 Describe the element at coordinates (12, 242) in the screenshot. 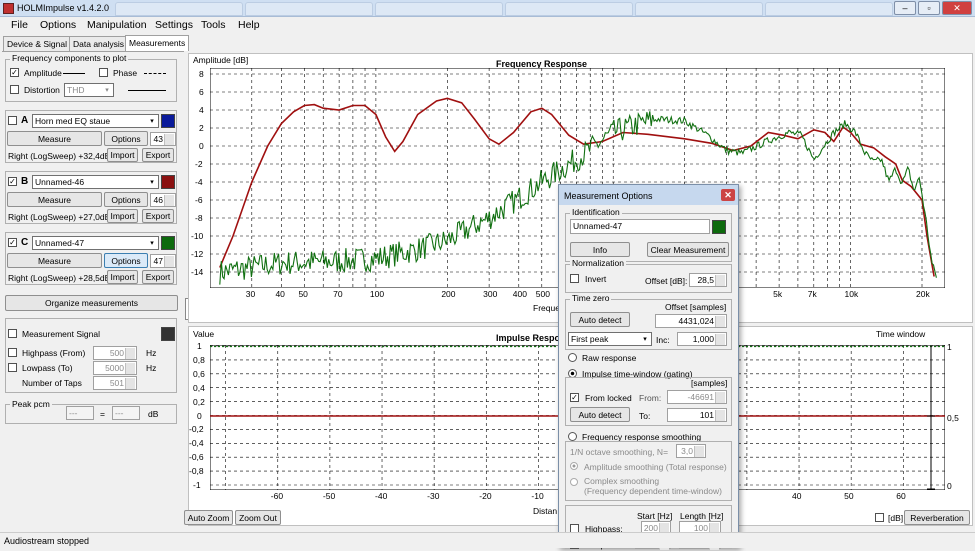

I see `measurement-c-checkbox: ✓` at that location.